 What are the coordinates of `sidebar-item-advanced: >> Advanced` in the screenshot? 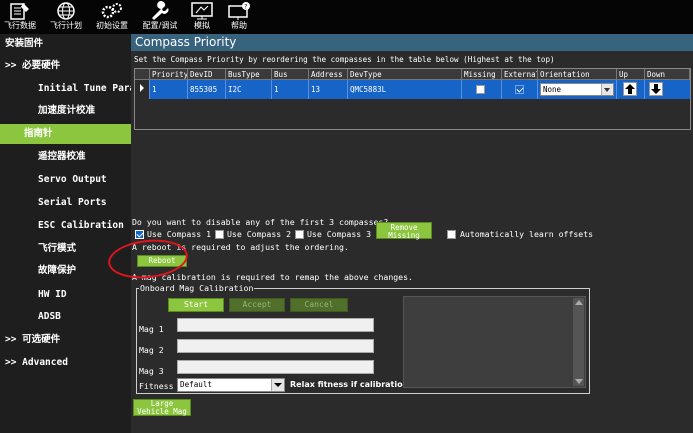 It's located at (68, 363).